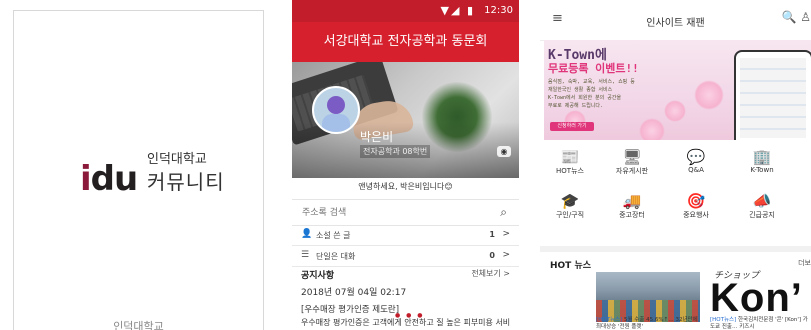 This screenshot has height=330, width=811. What do you see at coordinates (632, 215) in the screenshot?
I see `grid-item-label: 중고장터` at bounding box center [632, 215].